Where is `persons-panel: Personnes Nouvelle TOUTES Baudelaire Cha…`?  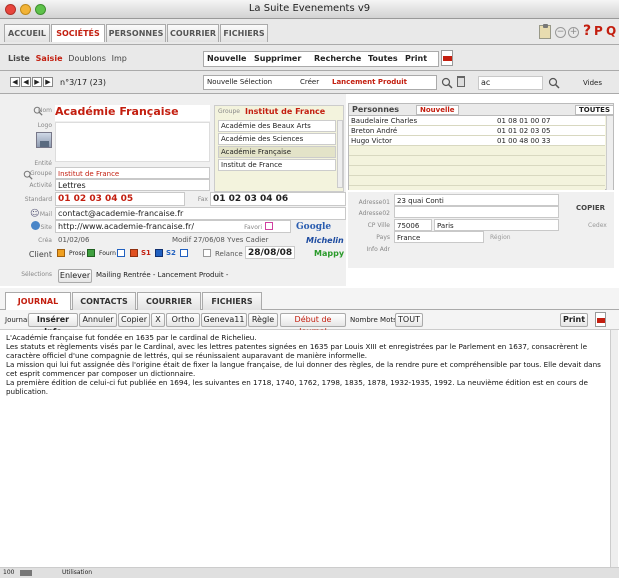
persons-panel: Personnes Nouvelle TOUTES Baudelaire Cha… is located at coordinates (481, 146).